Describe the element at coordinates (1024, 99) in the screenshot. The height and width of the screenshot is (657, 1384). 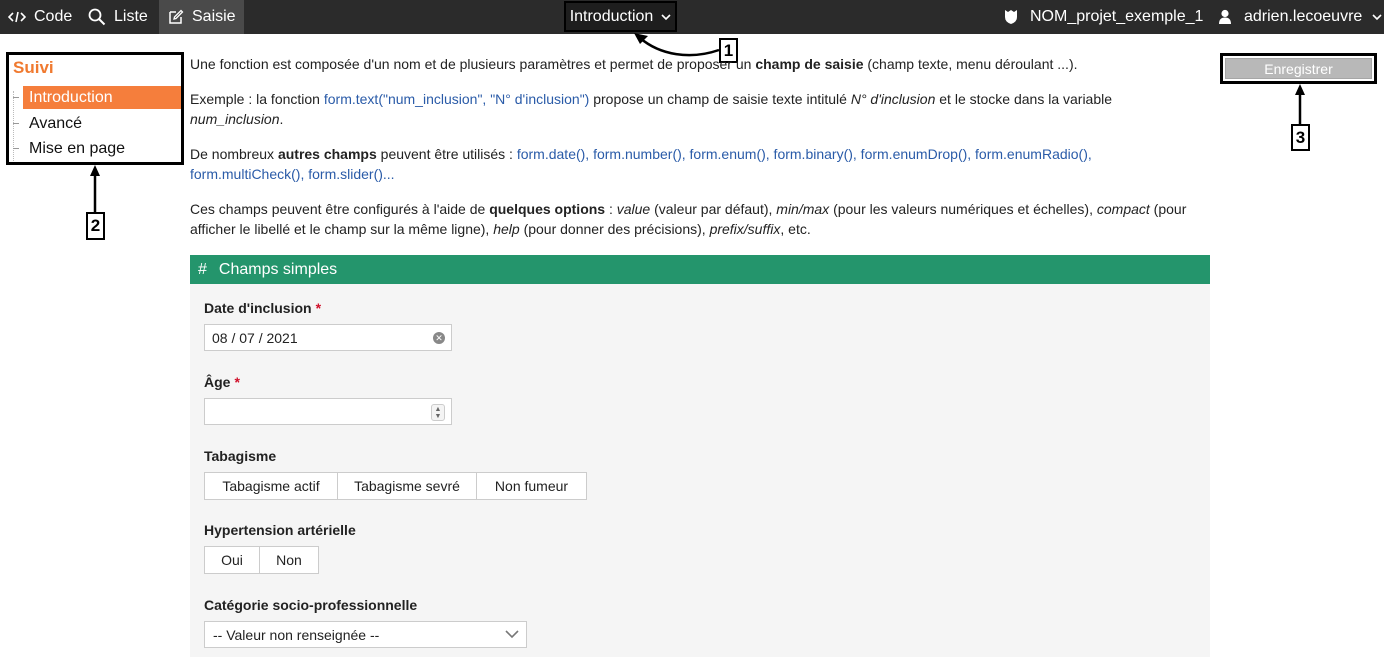
I see `text: et le stocke dans la variable` at that location.